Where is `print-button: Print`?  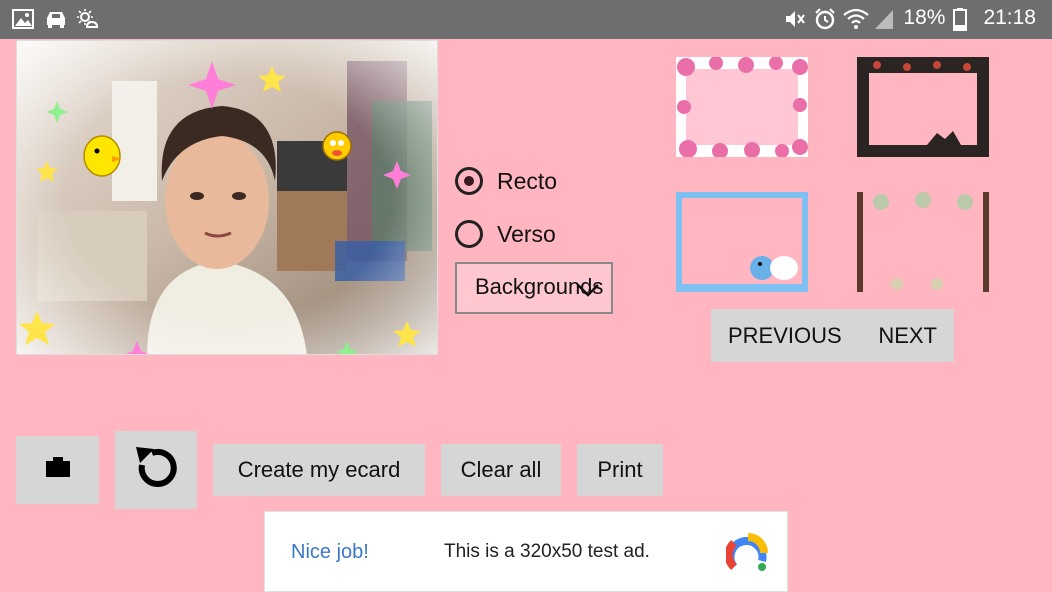
print-button: Print is located at coordinates (620, 470).